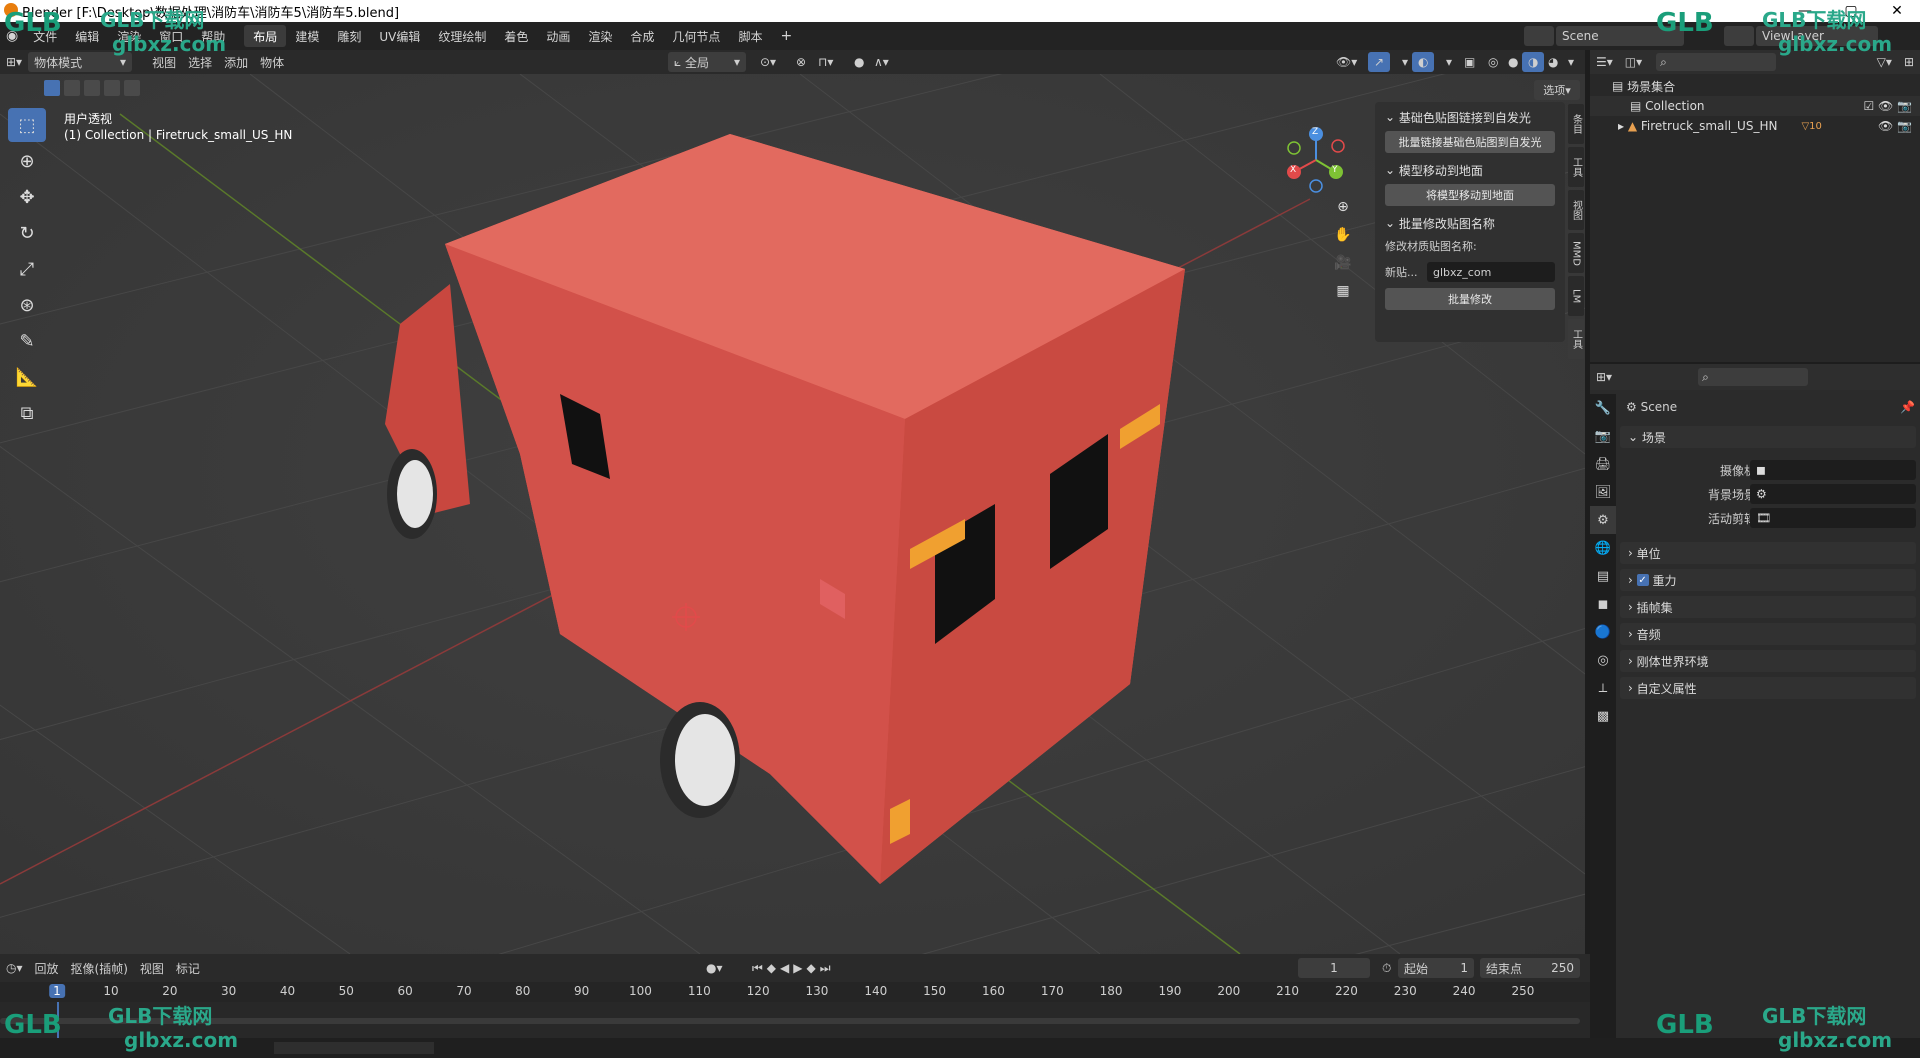 Image resolution: width=1920 pixels, height=1058 pixels. Describe the element at coordinates (1576, 339) in the screenshot. I see `tab-tools: 工具` at that location.